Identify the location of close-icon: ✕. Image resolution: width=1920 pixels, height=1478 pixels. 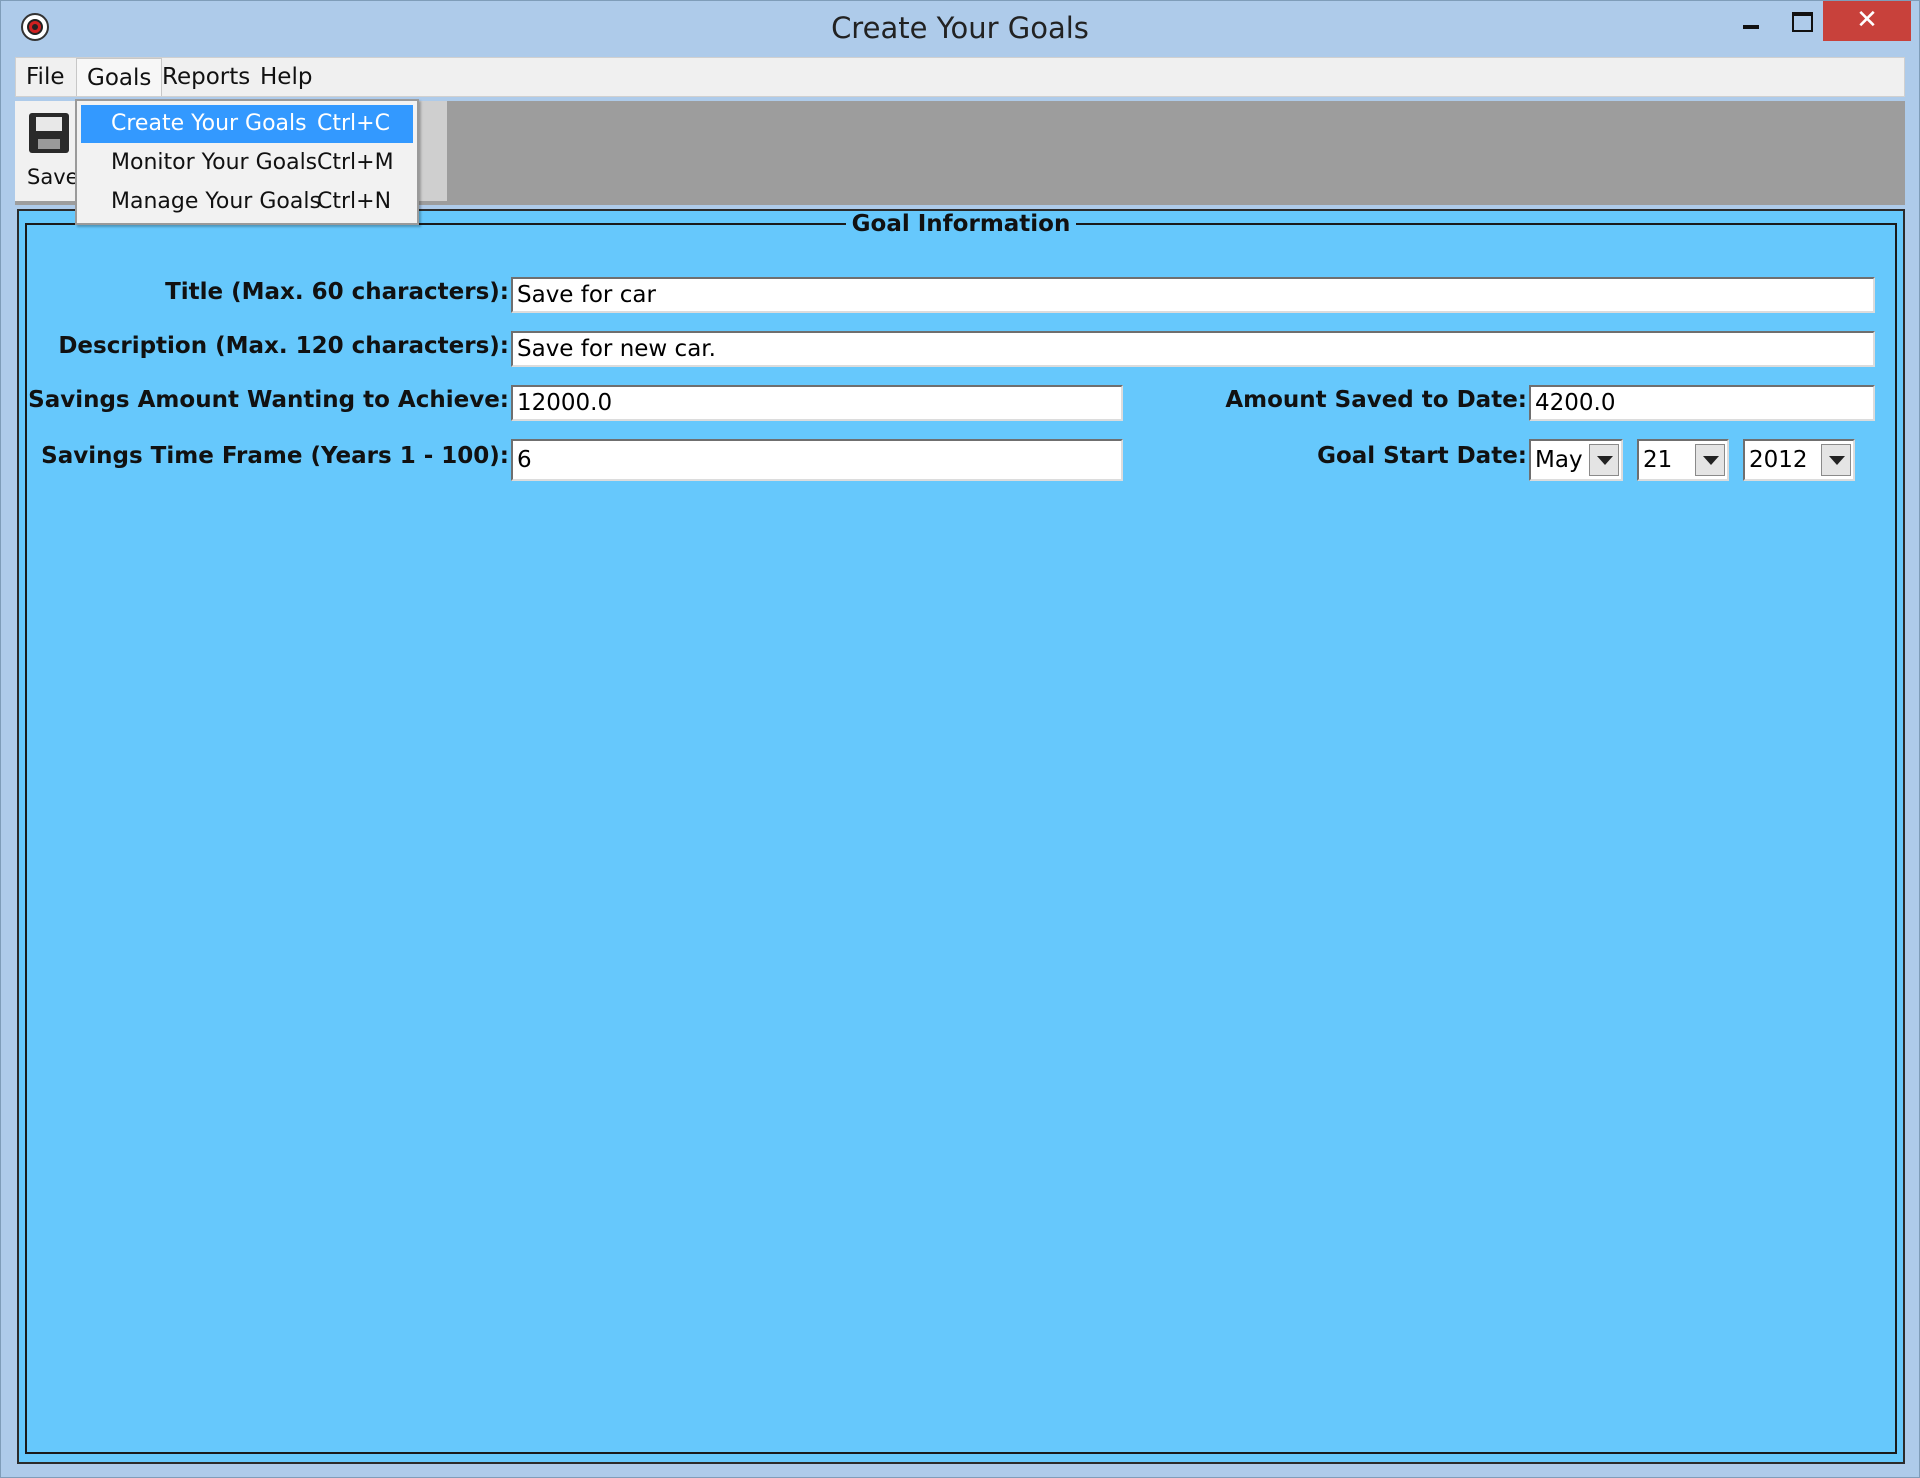
(1867, 20).